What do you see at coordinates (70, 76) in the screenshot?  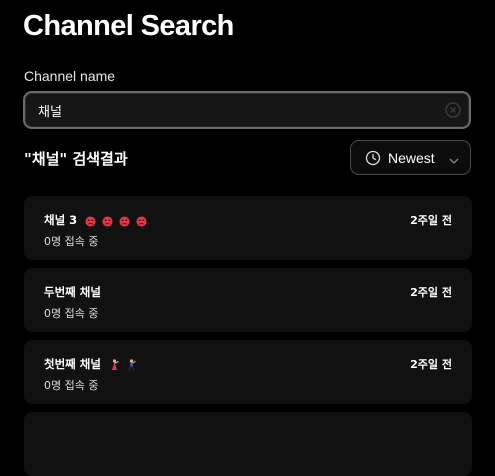 I see `channel-name-label: Channel name` at bounding box center [70, 76].